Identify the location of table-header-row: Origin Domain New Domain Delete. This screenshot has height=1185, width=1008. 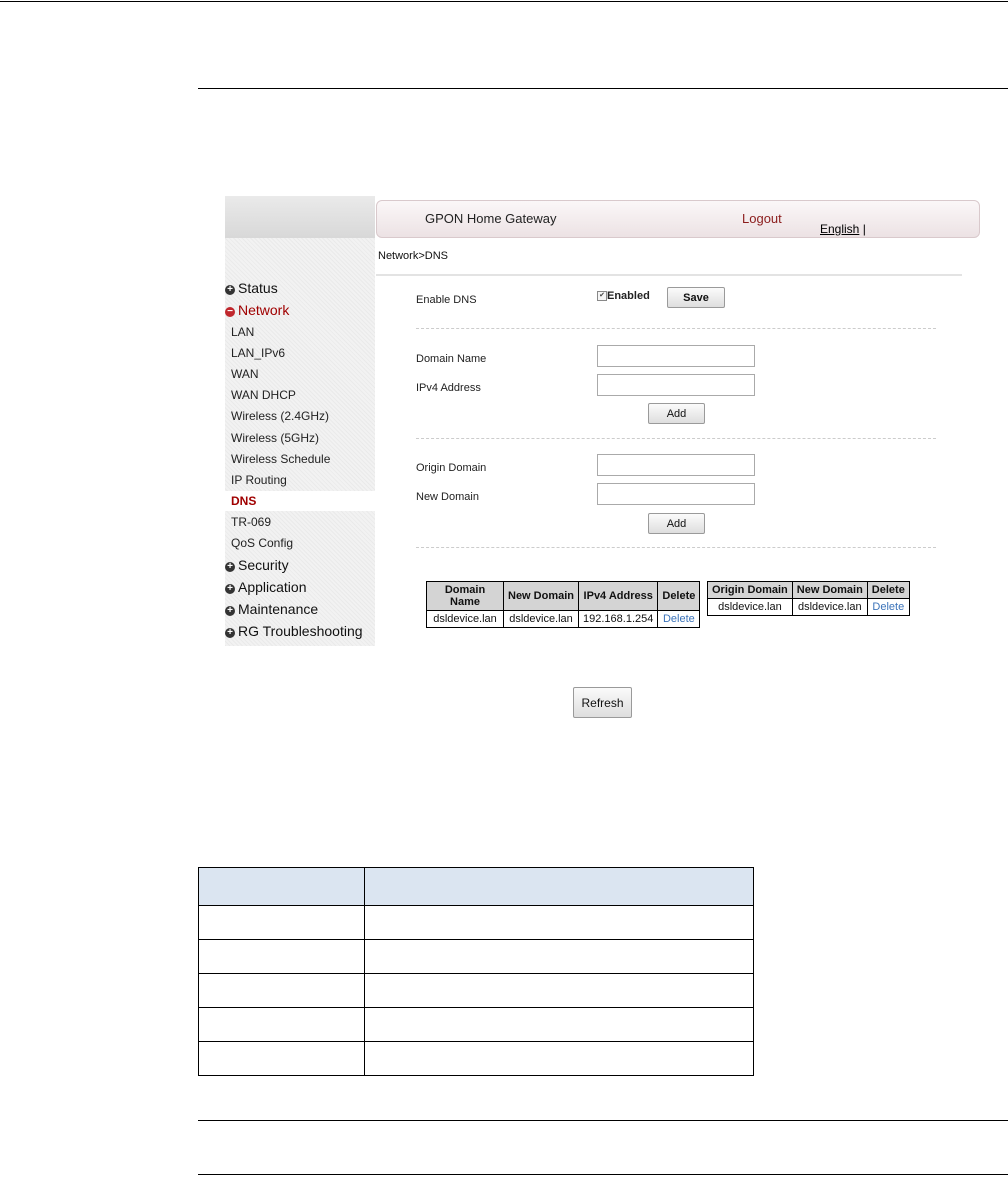
(808, 590).